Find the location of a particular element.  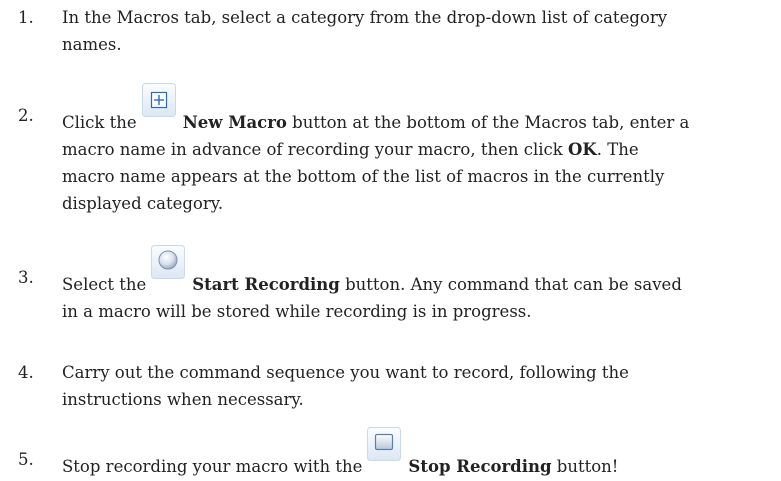

step-3-pre: Select the is located at coordinates (104, 284).